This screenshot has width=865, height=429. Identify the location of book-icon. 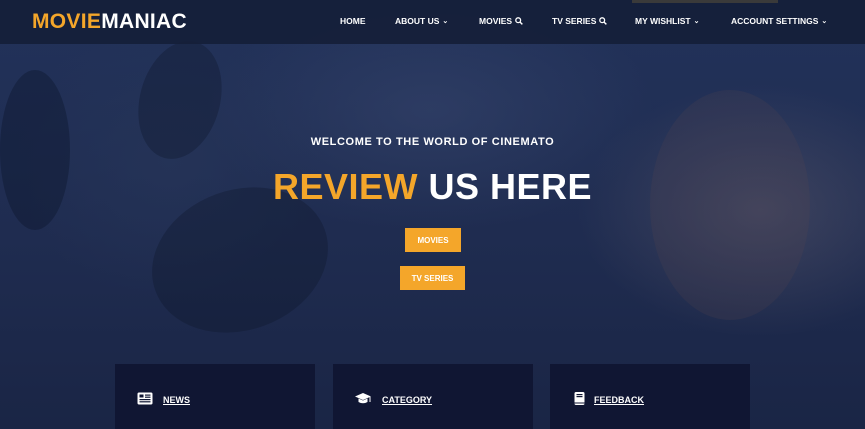
(579, 398).